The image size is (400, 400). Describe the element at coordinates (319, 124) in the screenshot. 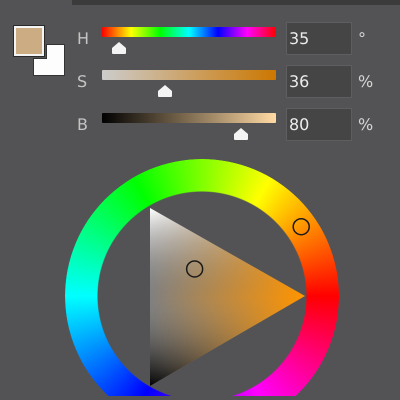

I see `value-field: 80` at that location.